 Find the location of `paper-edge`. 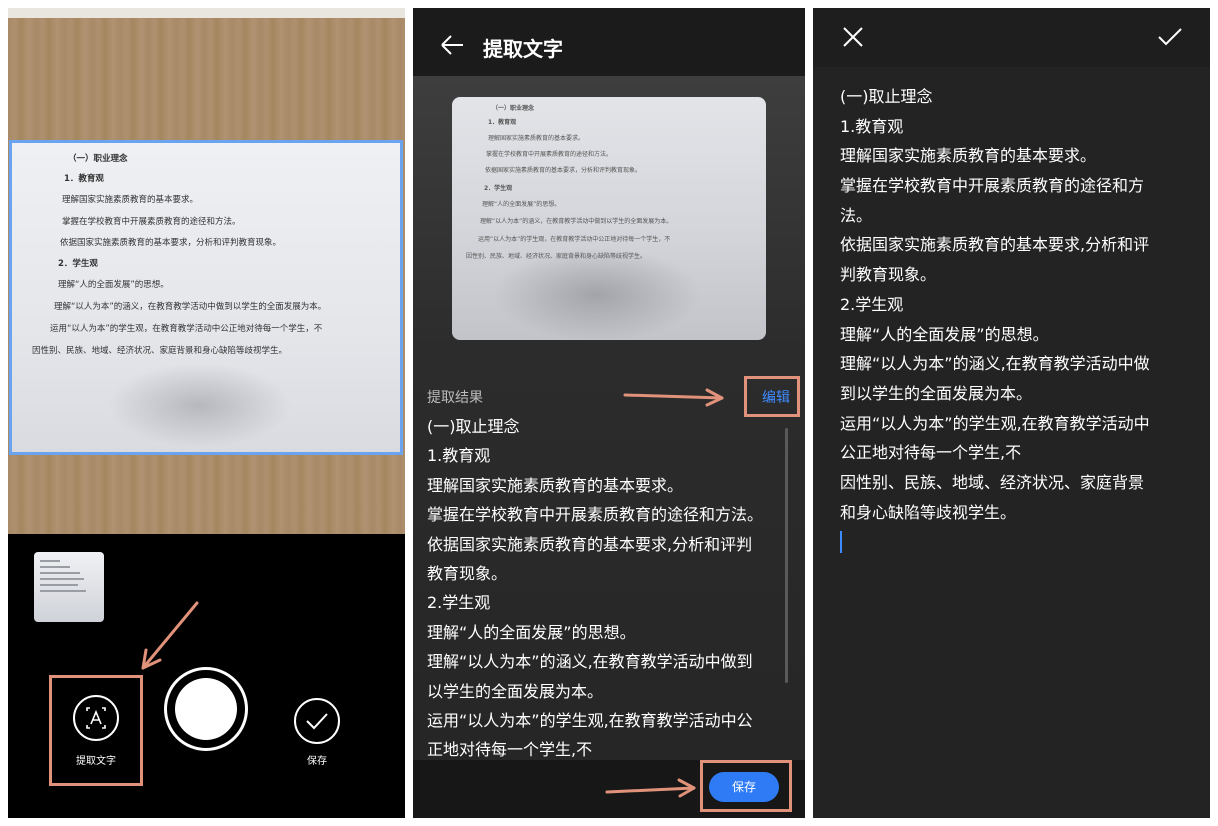

paper-edge is located at coordinates (206, 13).